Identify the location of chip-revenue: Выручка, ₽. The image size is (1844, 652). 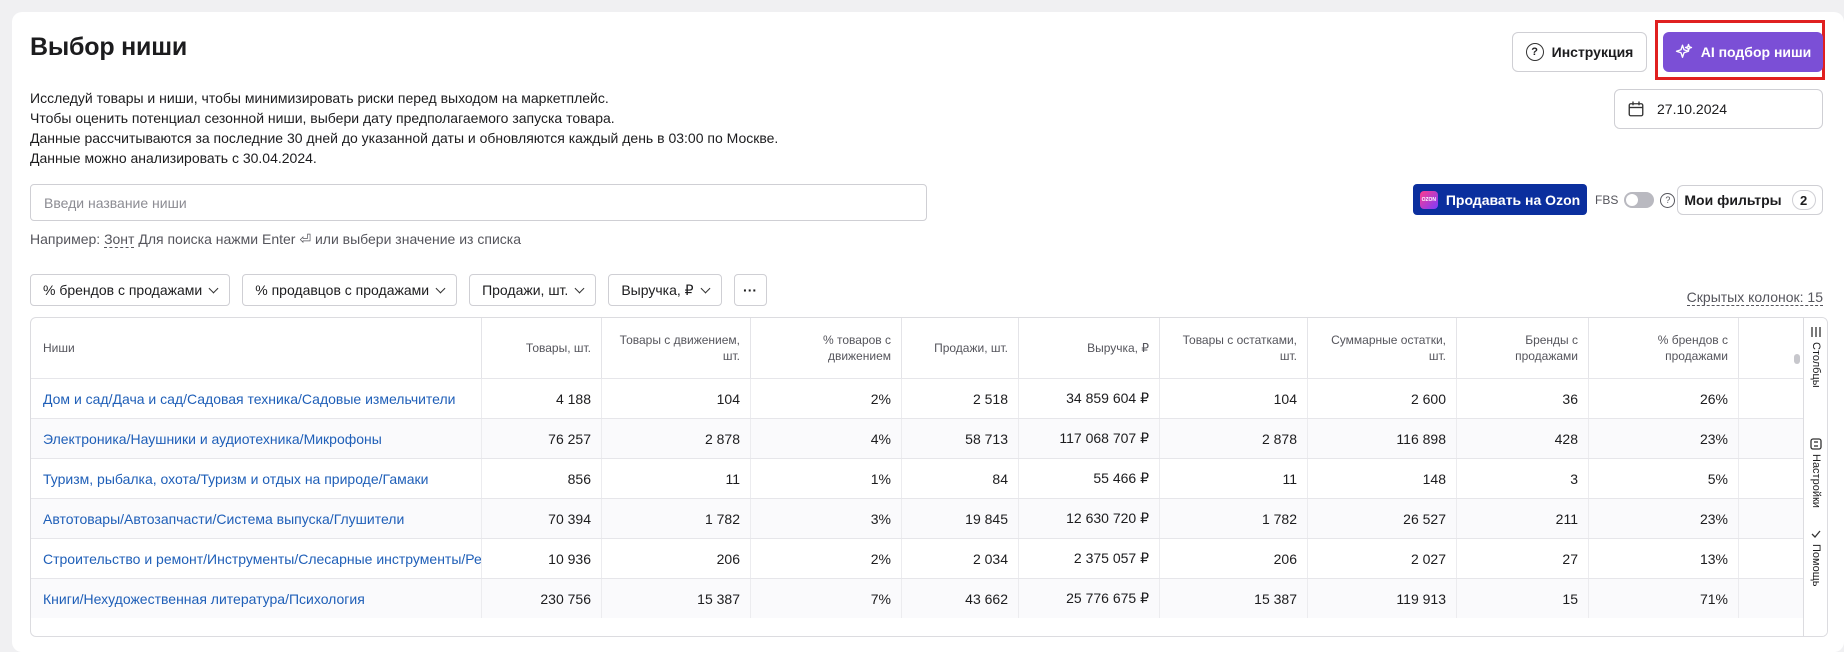
(665, 290).